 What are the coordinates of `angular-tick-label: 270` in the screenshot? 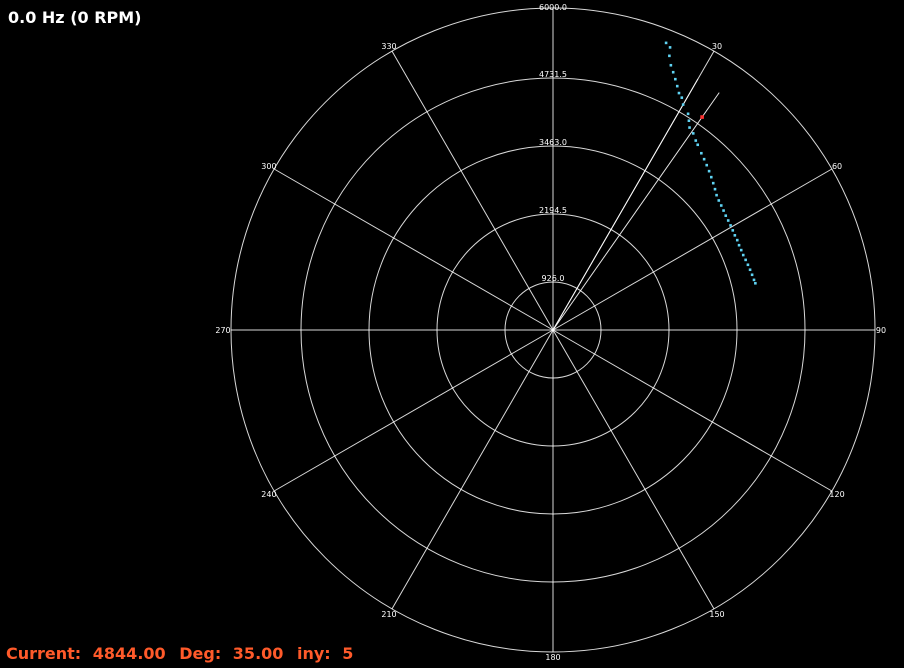 It's located at (222, 330).